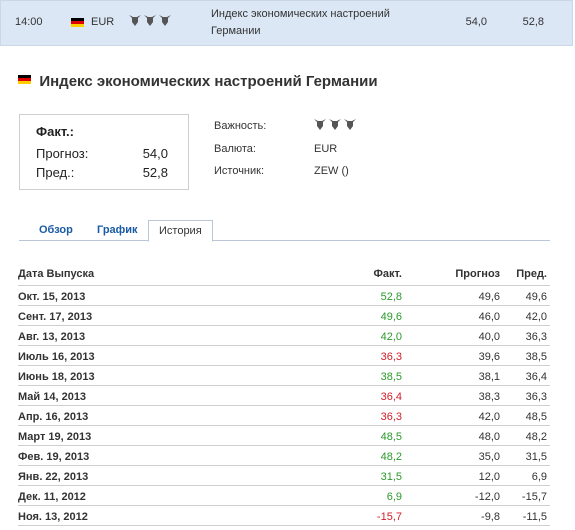 This screenshot has width=575, height=530. What do you see at coordinates (284, 231) in the screenshot?
I see `tab-bar: Обзор График История` at bounding box center [284, 231].